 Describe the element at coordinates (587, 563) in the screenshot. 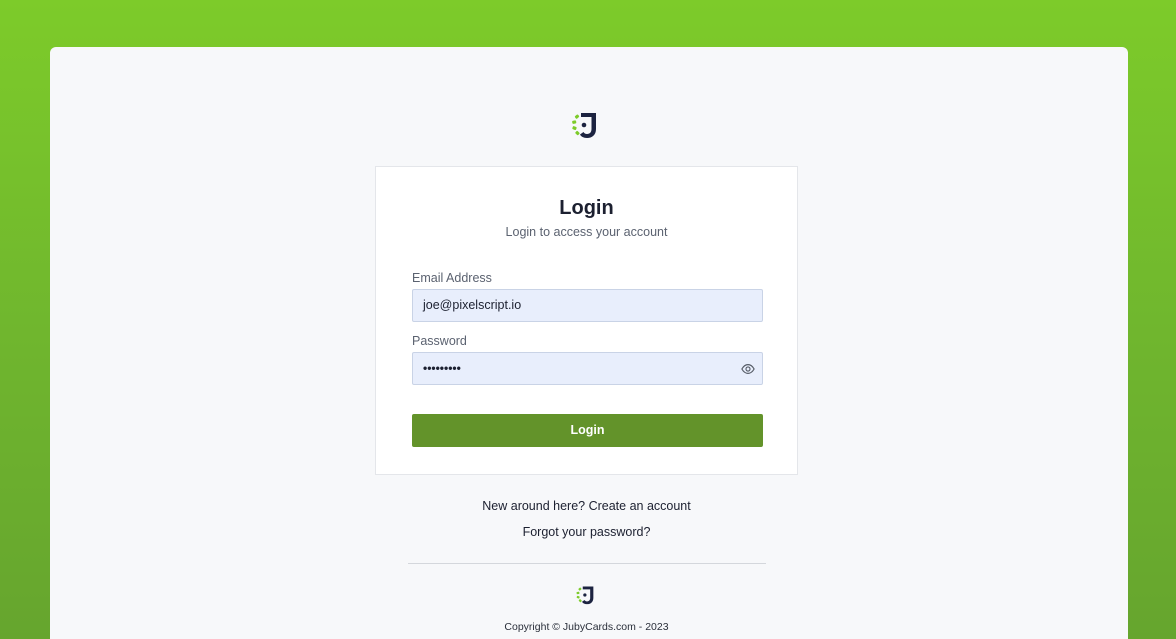

I see `footer-divider` at that location.